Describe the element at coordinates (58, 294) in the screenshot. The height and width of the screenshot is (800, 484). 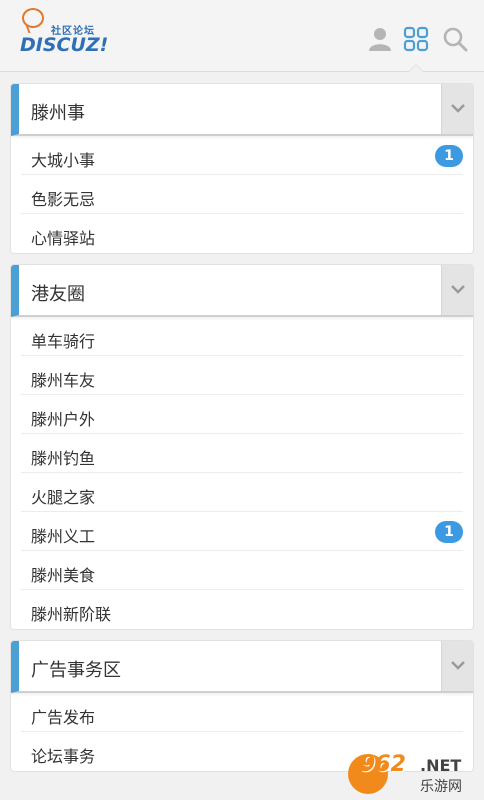
I see `group-title: 港友圈` at that location.